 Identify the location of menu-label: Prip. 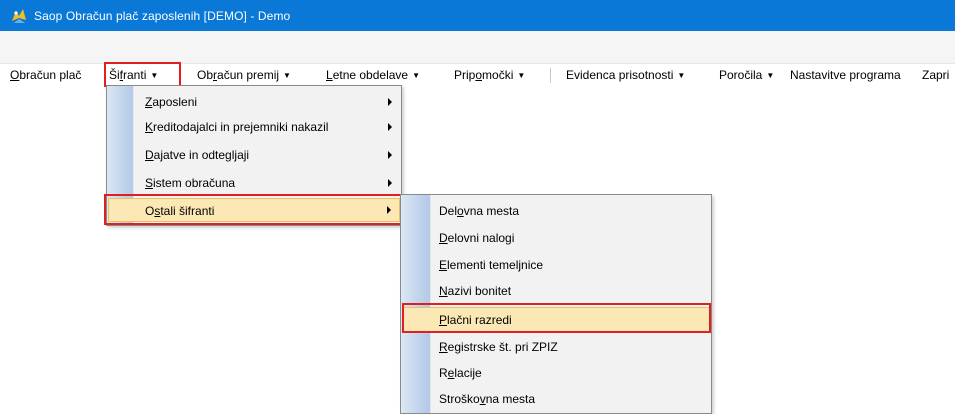
(465, 75).